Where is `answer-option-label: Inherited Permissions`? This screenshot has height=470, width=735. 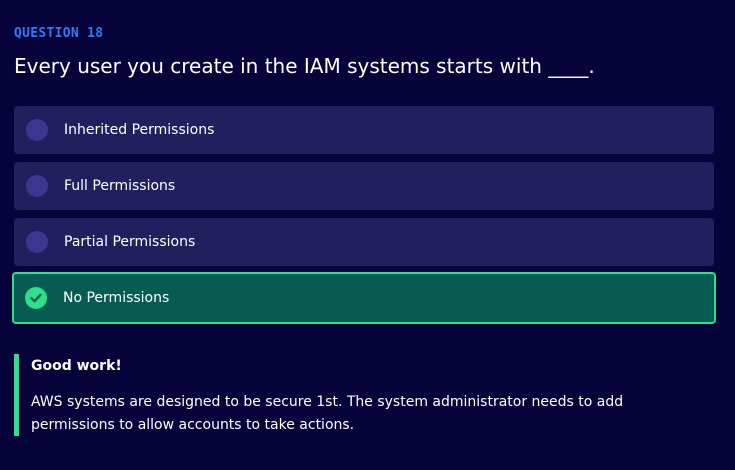 answer-option-label: Inherited Permissions is located at coordinates (139, 130).